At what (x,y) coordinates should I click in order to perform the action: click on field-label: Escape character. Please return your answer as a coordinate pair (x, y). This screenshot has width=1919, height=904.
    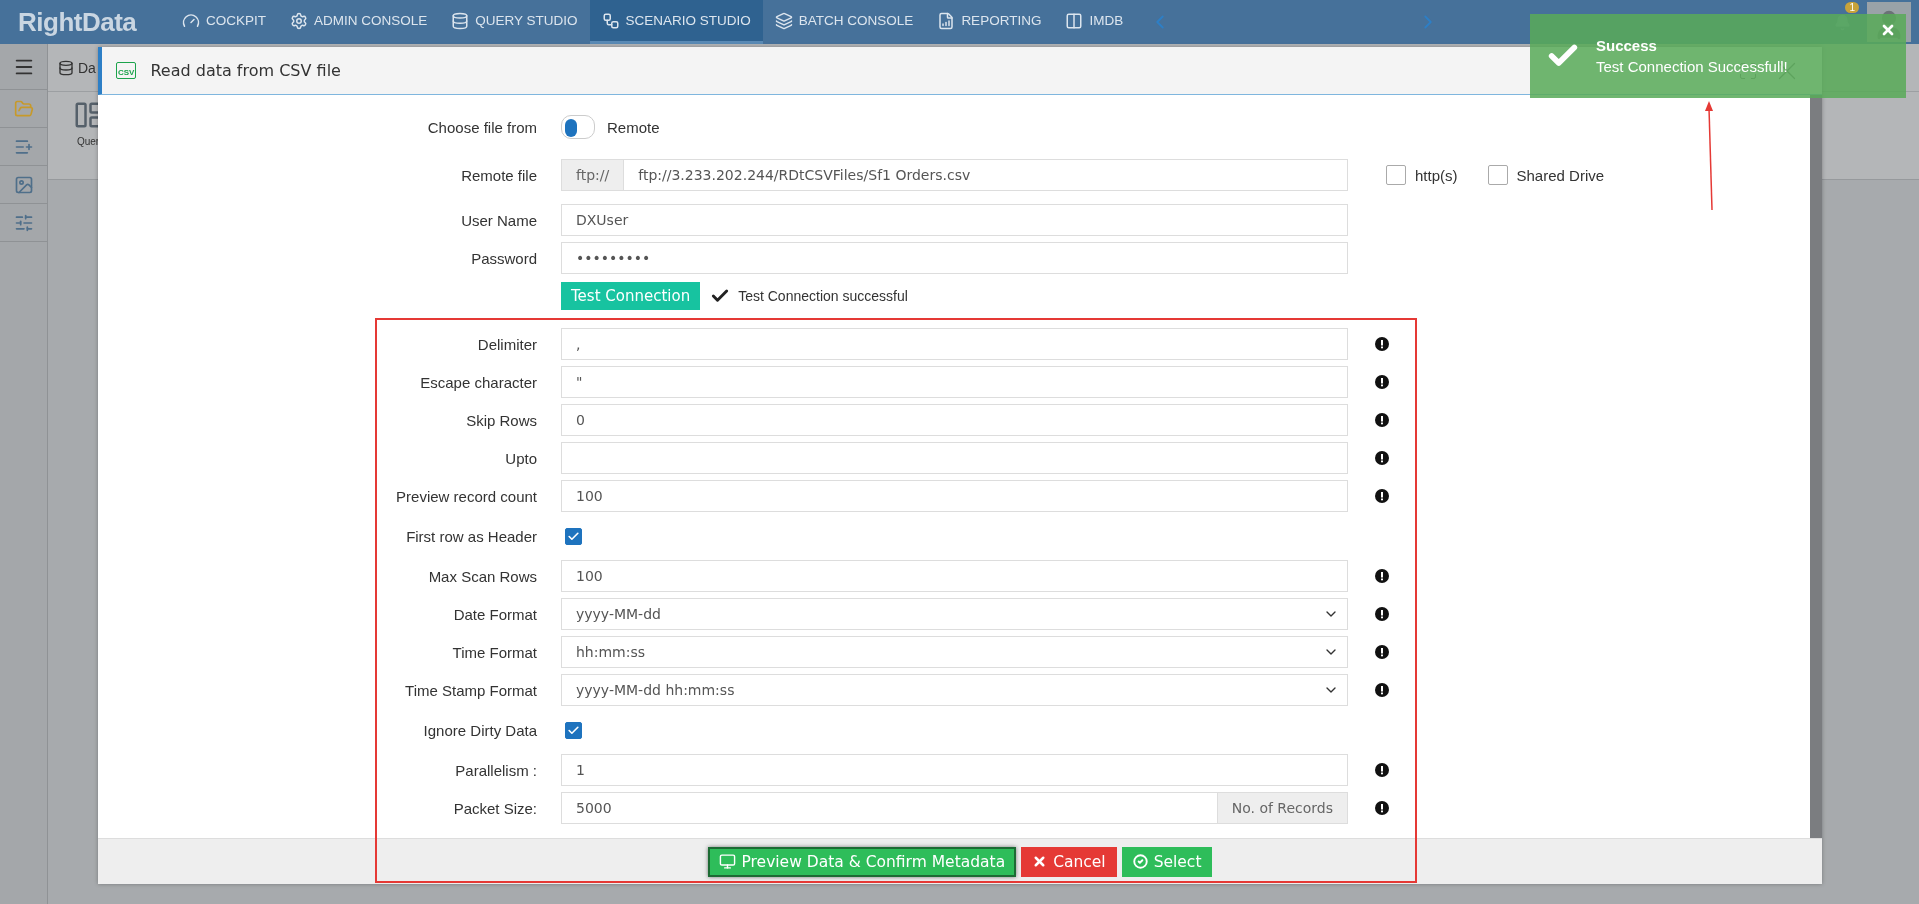
    Looking at the image, I should click on (478, 382).